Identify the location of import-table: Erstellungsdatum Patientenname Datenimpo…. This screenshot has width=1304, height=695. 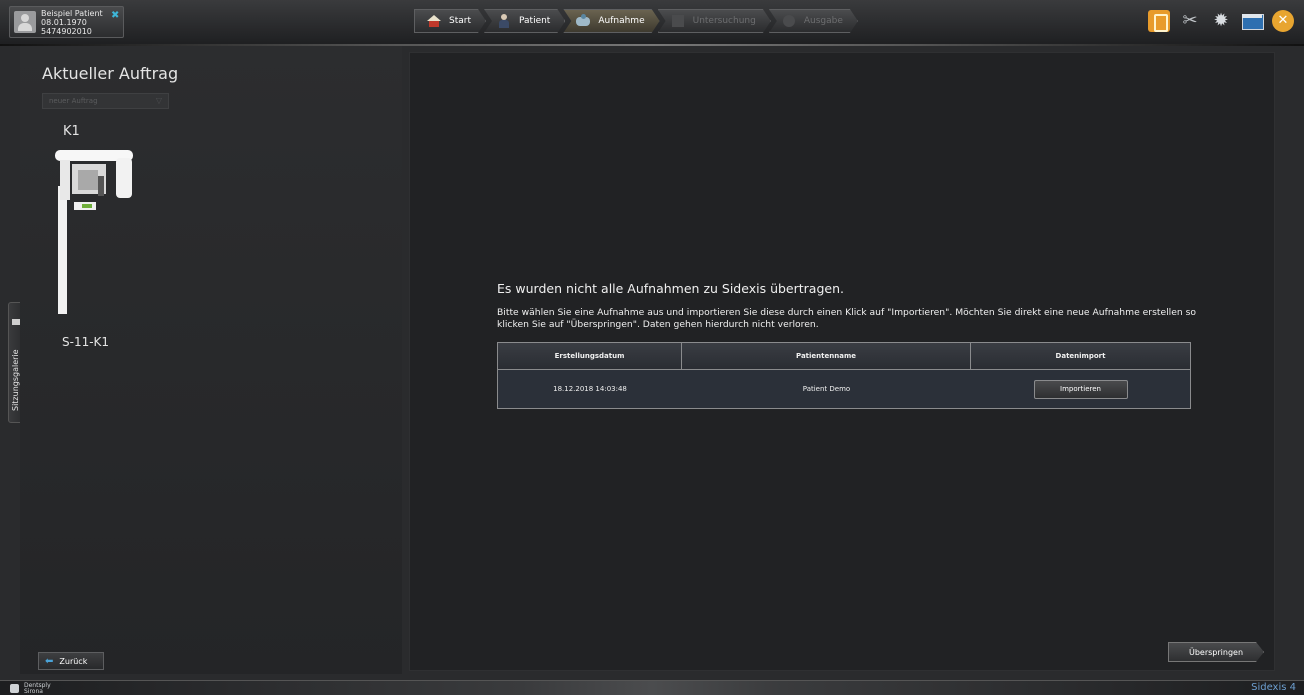
(844, 375).